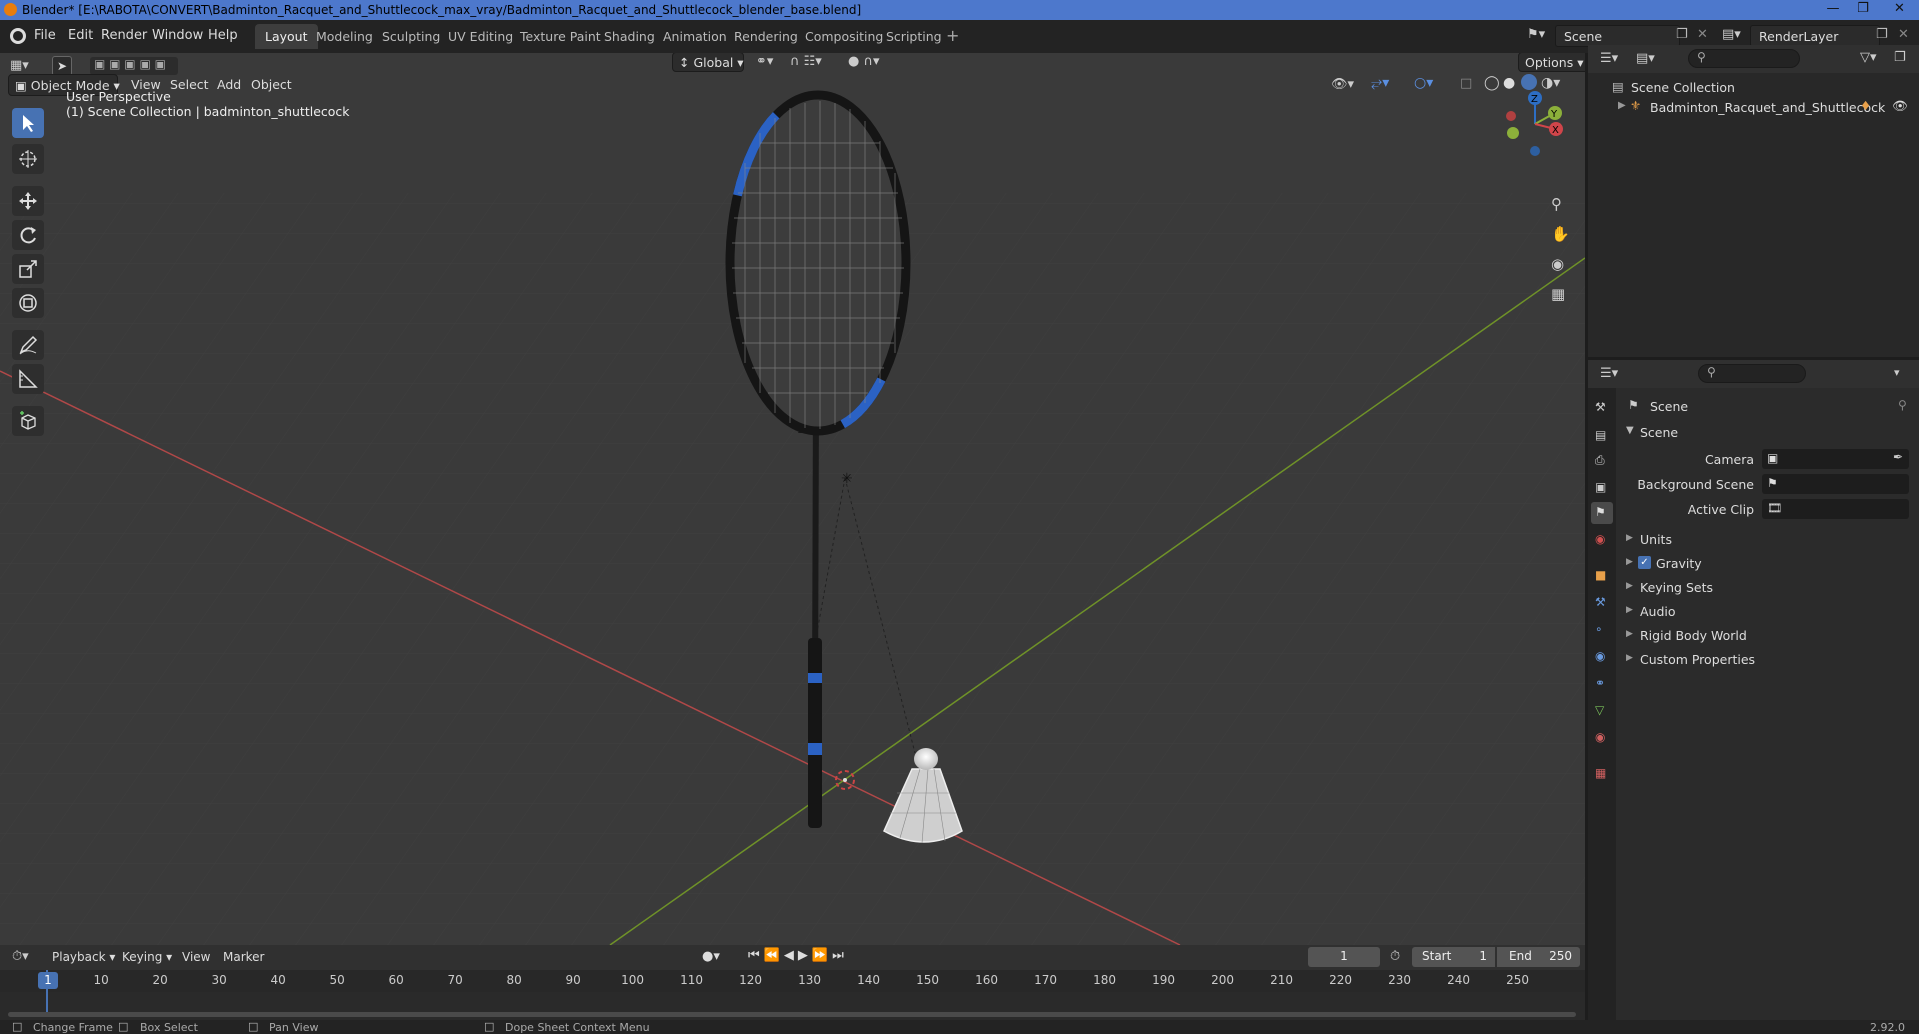  I want to click on end-frame-field: End 250, so click(1538, 957).